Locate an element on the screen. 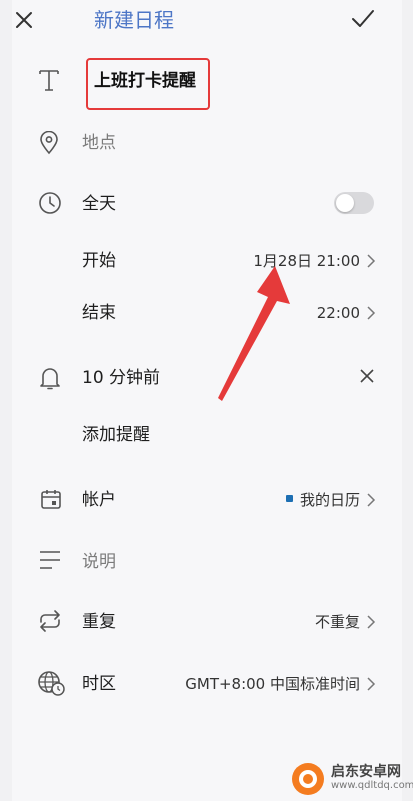  repeat-icon is located at coordinates (50, 621).